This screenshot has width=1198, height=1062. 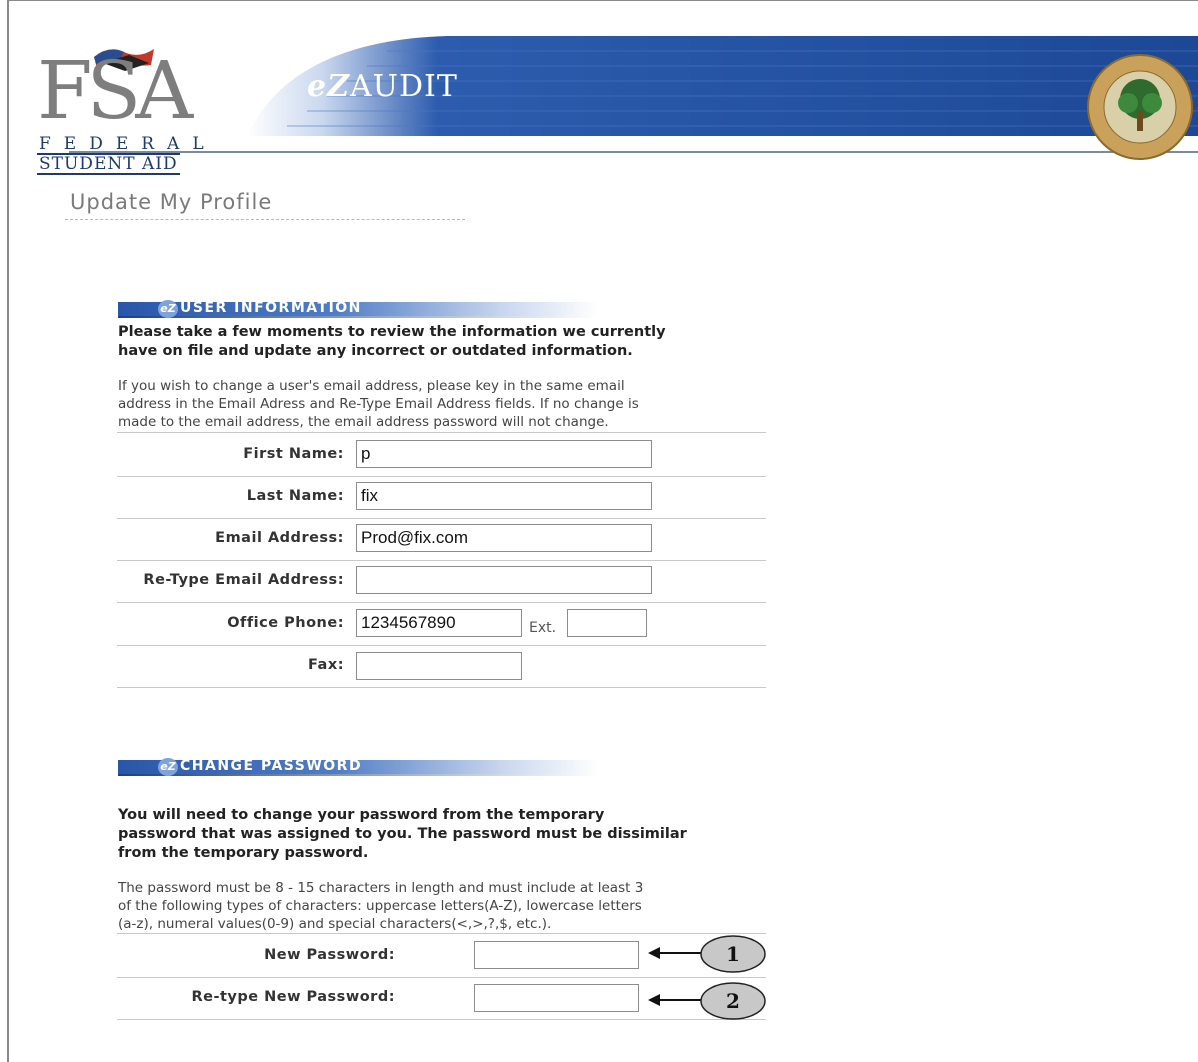 I want to click on fax-input, so click(x=439, y=666).